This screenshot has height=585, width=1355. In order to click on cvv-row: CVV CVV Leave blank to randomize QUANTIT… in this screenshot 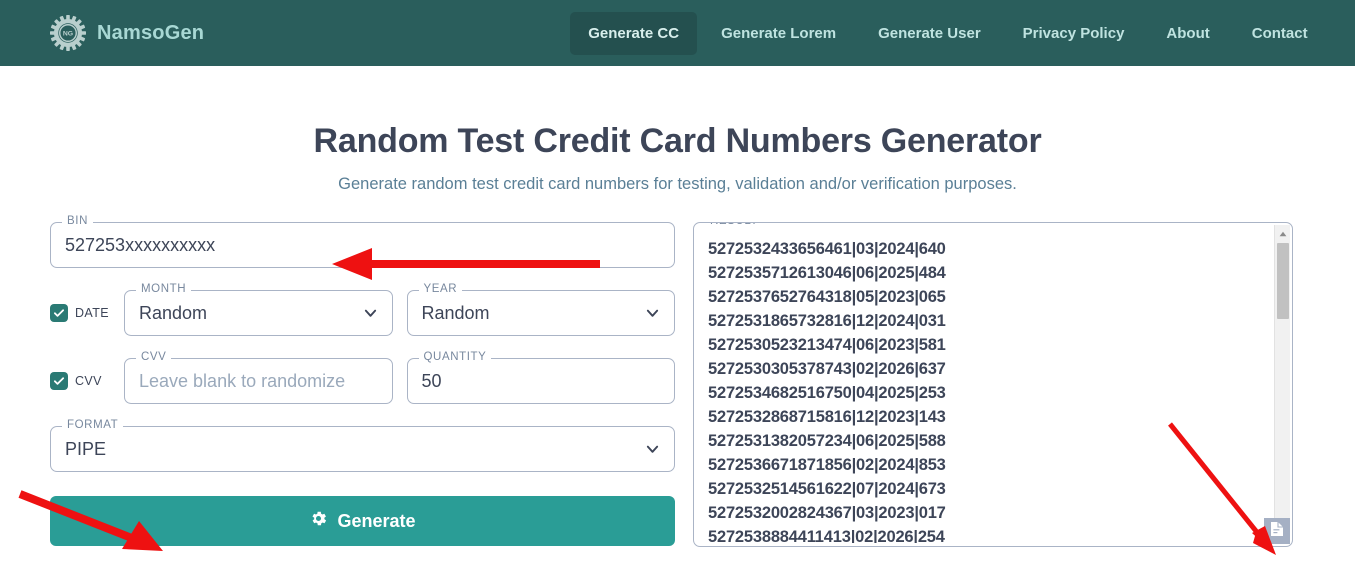, I will do `click(362, 377)`.